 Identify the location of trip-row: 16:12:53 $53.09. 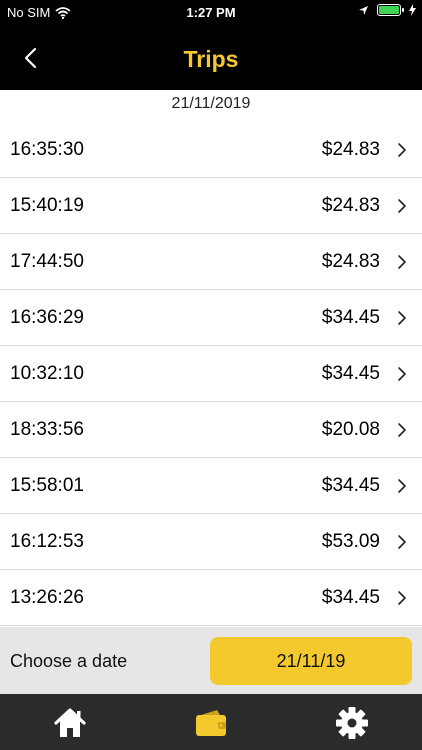
(211, 542).